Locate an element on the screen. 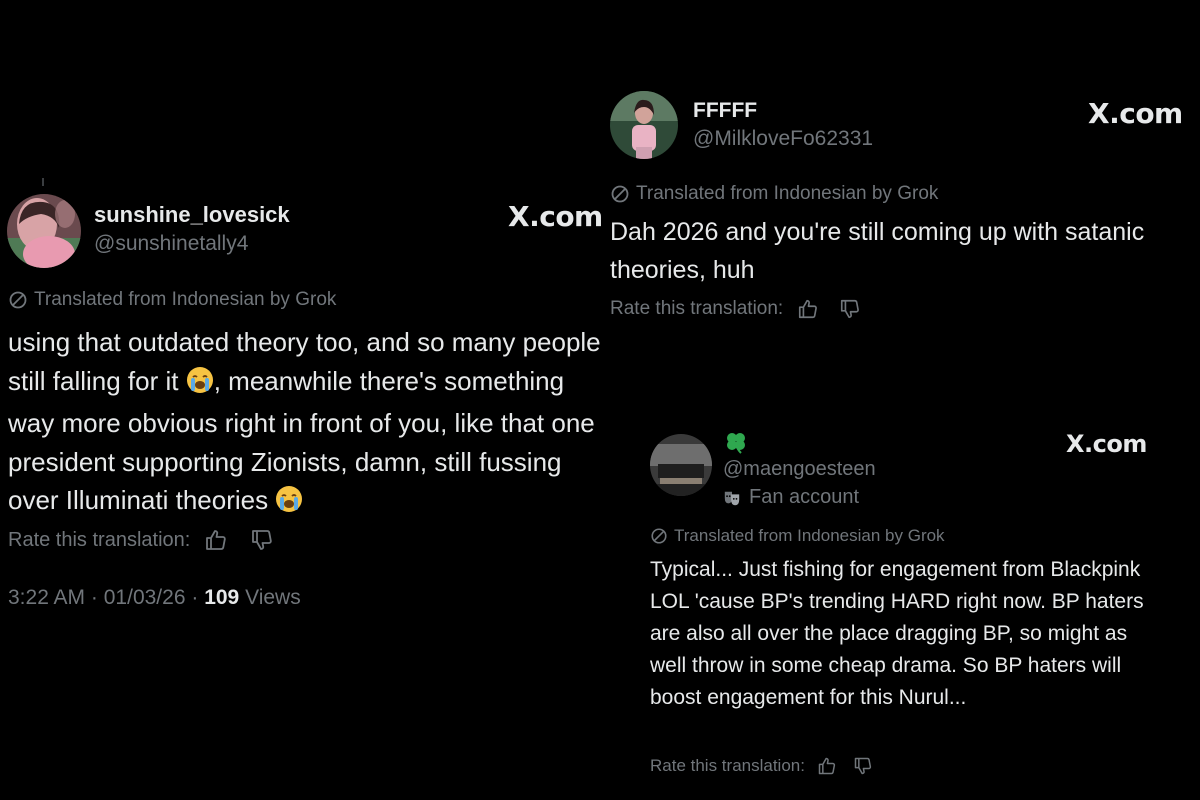 The image size is (1200, 800). four-leaf-clover-icon is located at coordinates (736, 443).